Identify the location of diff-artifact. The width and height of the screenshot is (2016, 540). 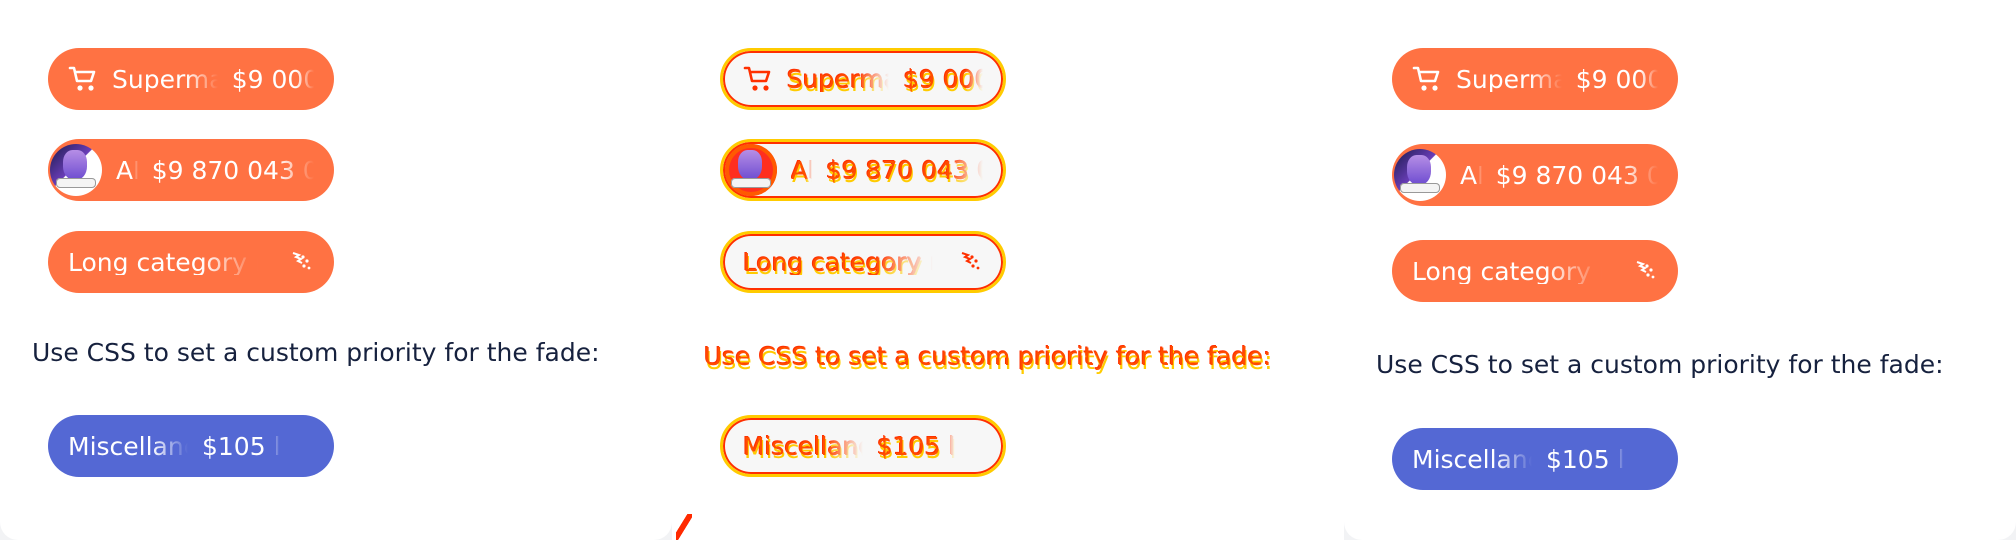
(684, 527).